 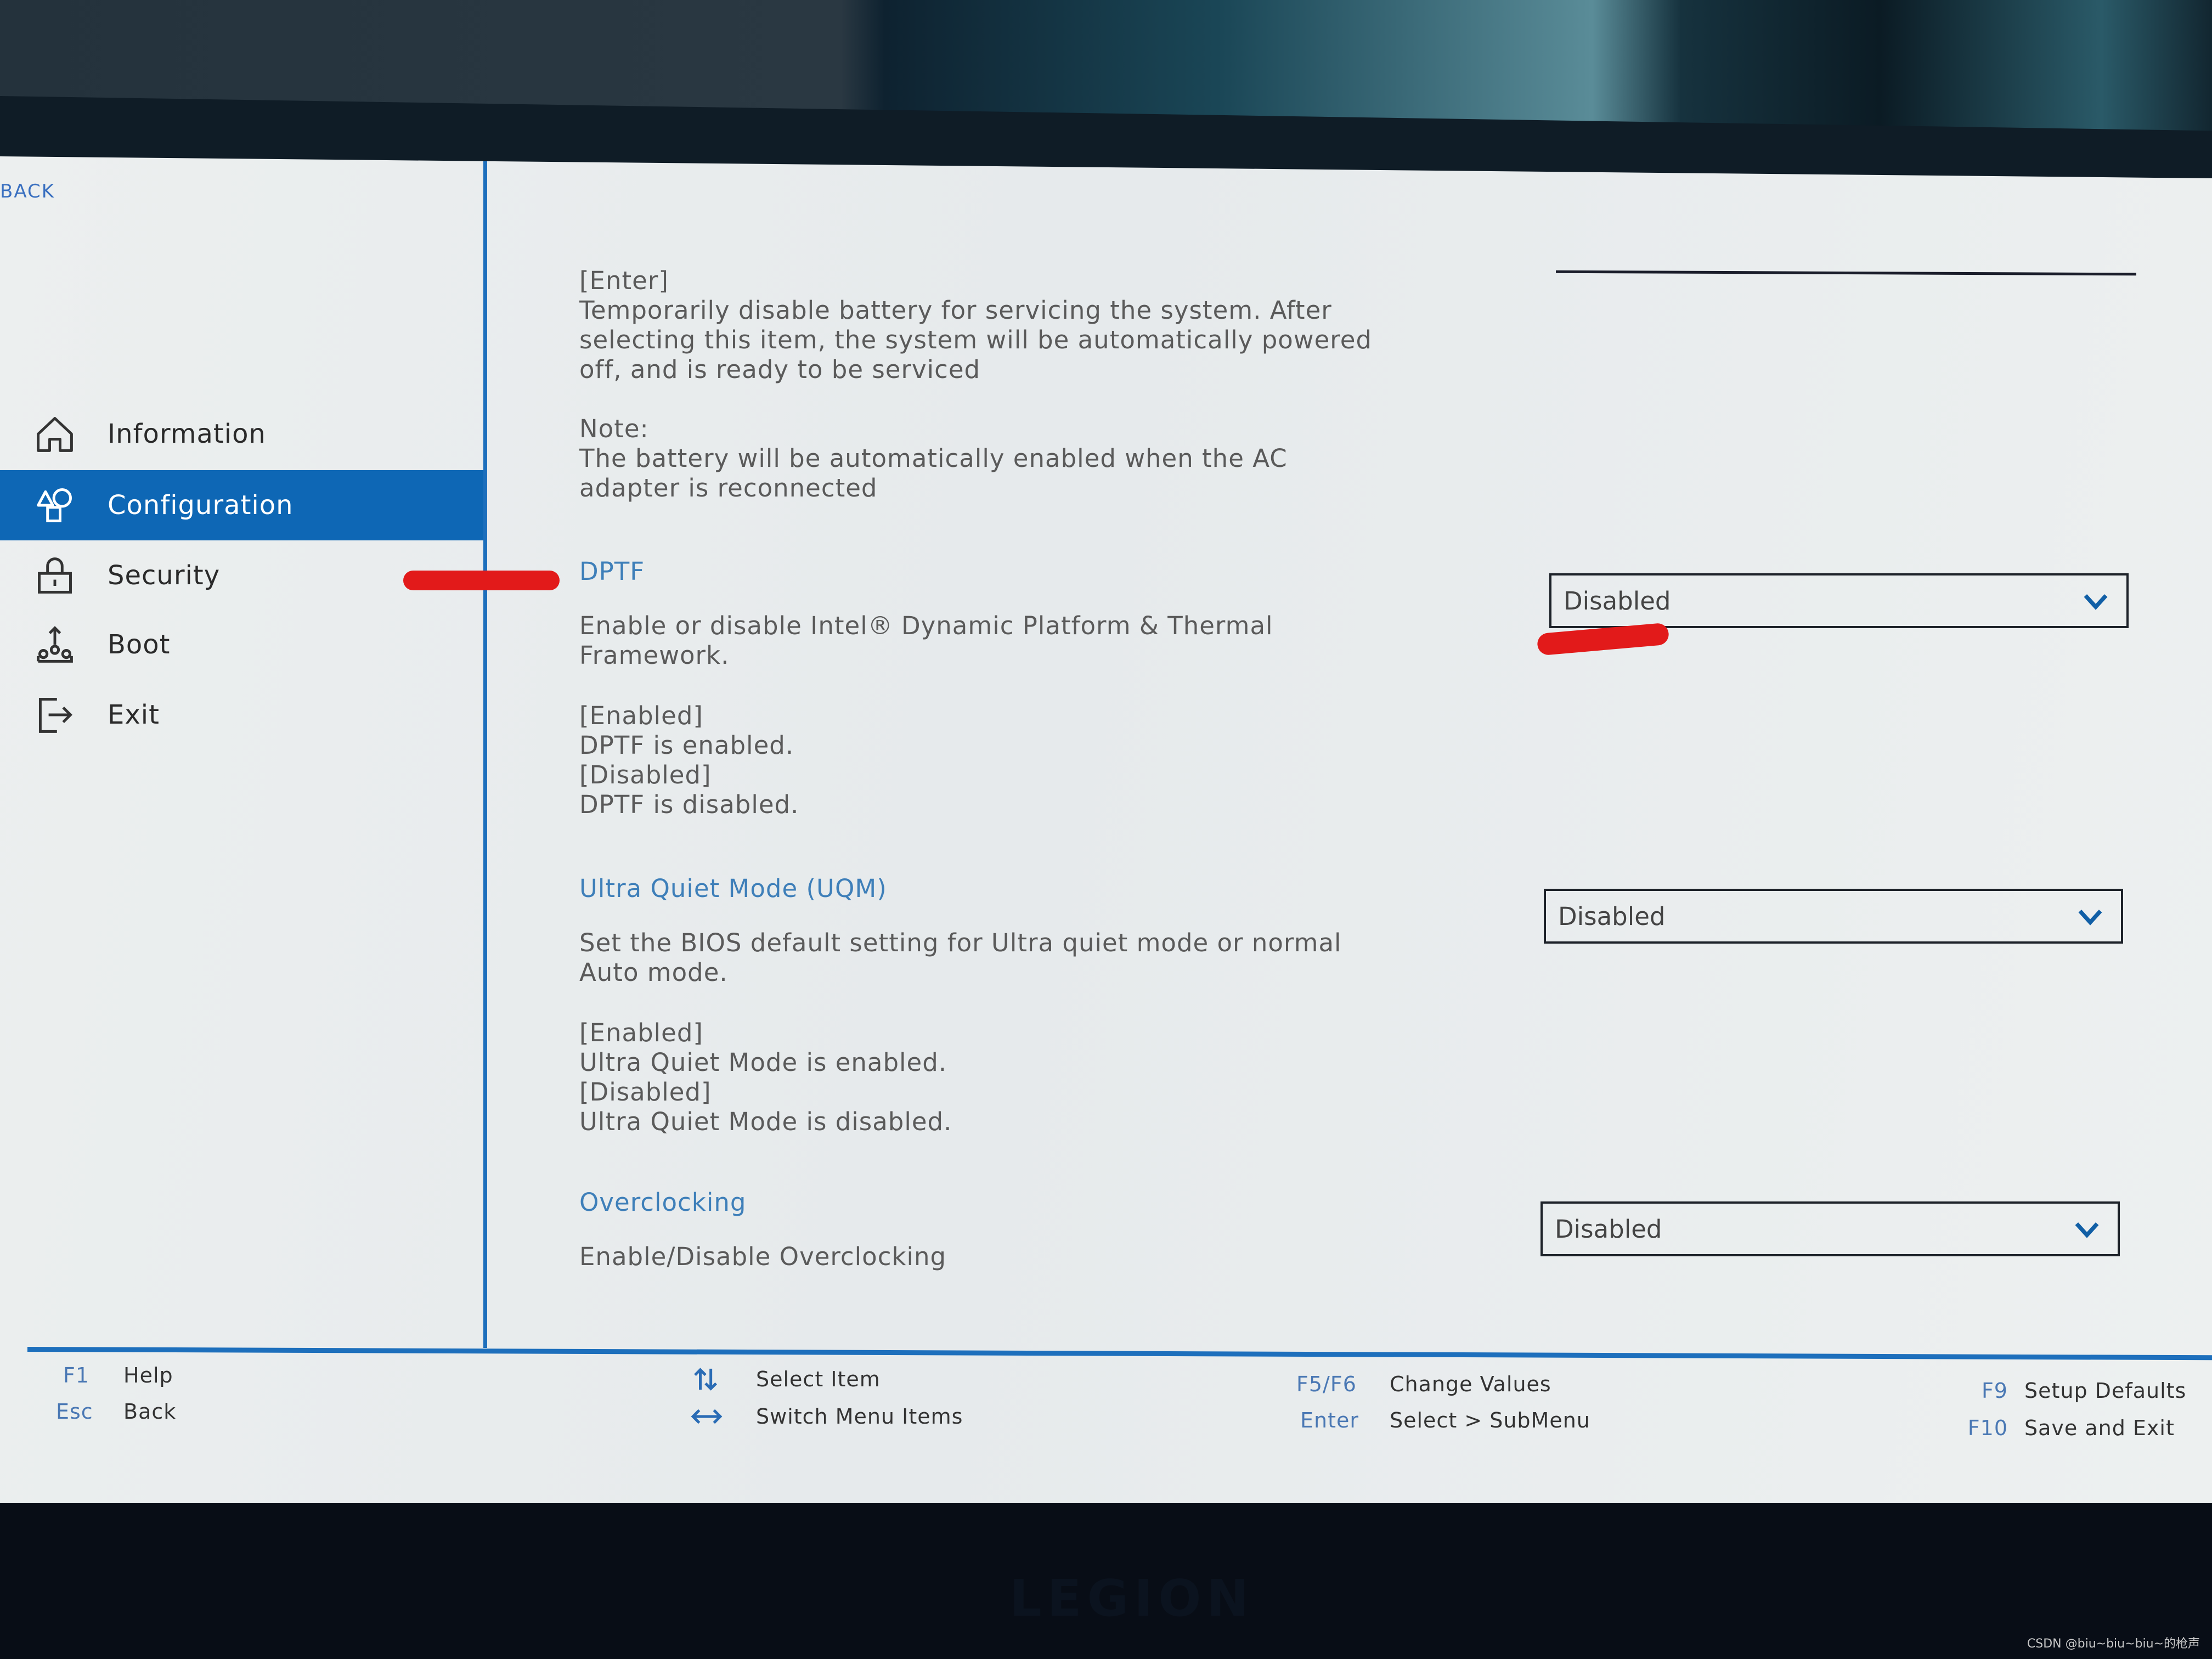 What do you see at coordinates (818, 1379) in the screenshot?
I see `hotkey-label: Select Item` at bounding box center [818, 1379].